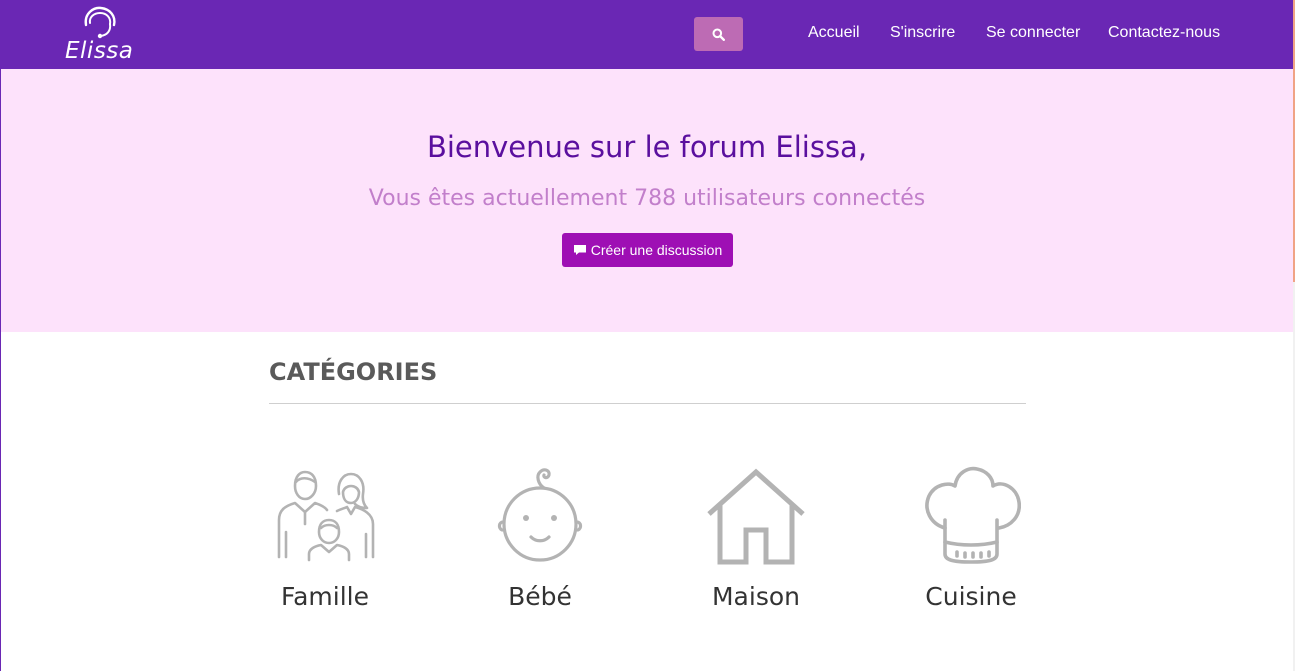 This screenshot has width=1295, height=671. I want to click on nav-register: S'inscrire, so click(922, 33).